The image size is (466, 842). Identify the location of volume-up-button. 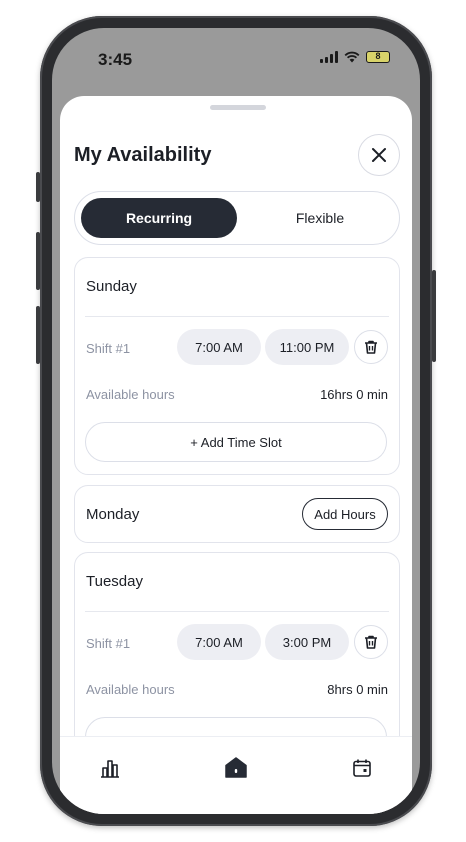
(38, 261).